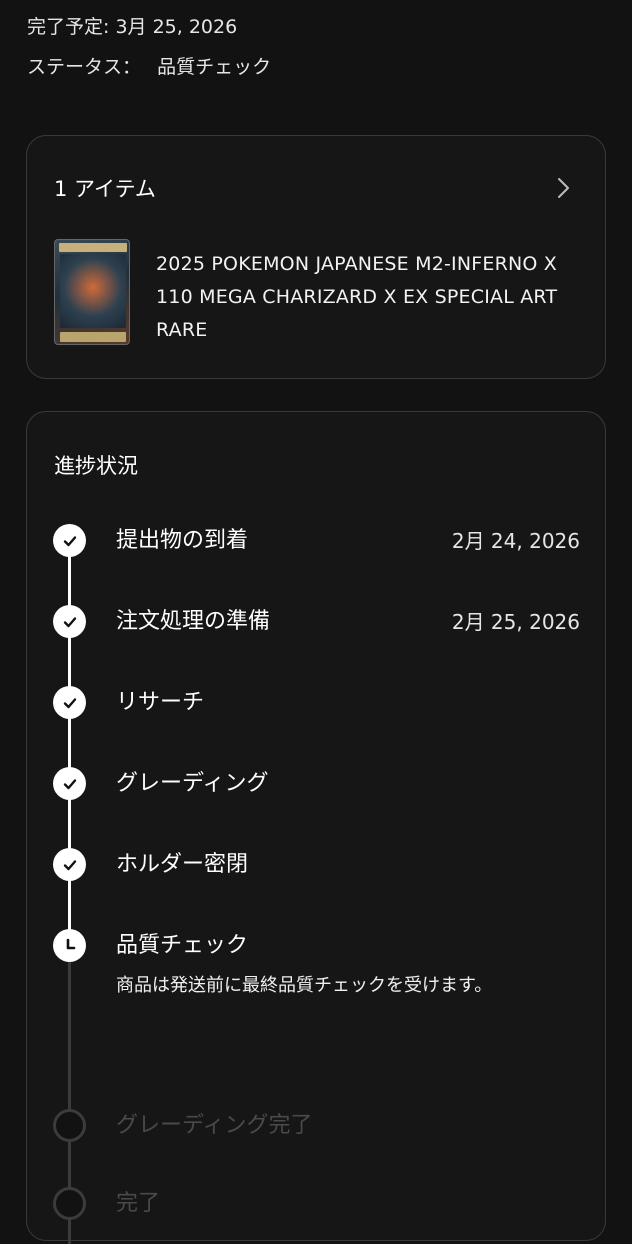 Image resolution: width=632 pixels, height=1244 pixels. What do you see at coordinates (563, 188) in the screenshot?
I see `chevron-right-icon` at bounding box center [563, 188].